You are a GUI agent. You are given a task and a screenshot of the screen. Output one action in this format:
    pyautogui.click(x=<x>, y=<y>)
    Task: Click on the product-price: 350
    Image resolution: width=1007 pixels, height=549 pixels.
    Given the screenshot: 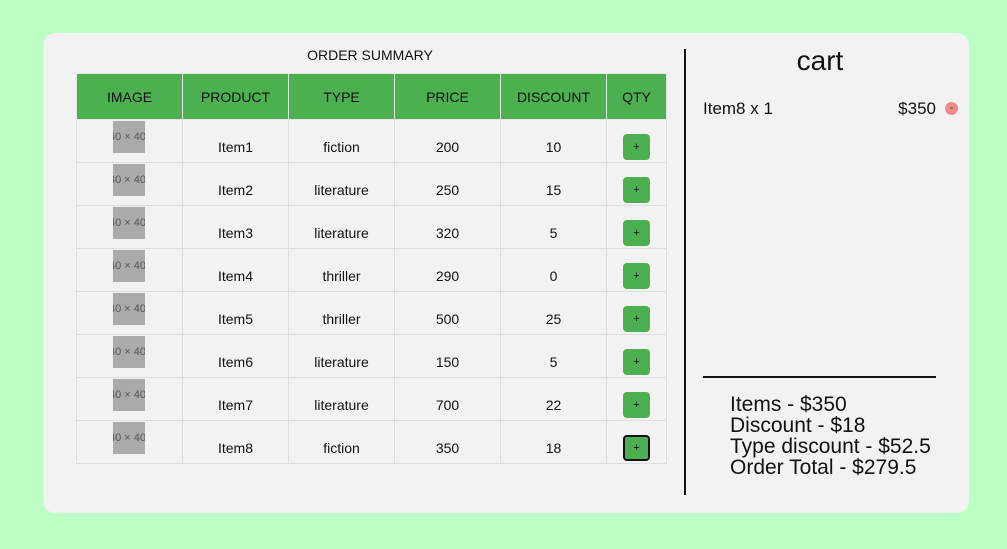 What is the action you would take?
    pyautogui.click(x=447, y=448)
    